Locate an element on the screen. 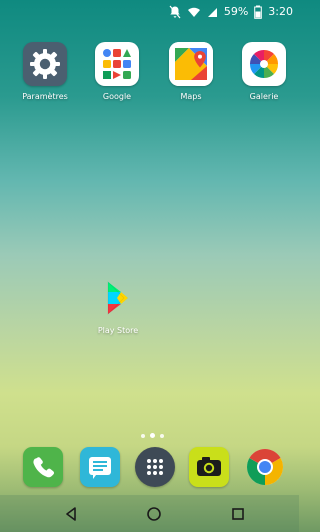  phone-icon is located at coordinates (43, 467).